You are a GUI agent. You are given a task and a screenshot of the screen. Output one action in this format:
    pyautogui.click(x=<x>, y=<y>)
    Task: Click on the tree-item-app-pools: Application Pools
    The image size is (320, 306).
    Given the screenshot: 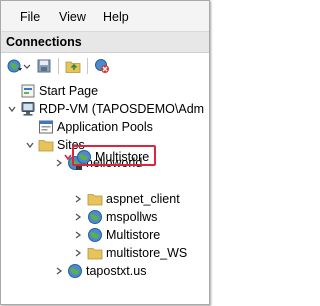 What is the action you would take?
    pyautogui.click(x=95, y=127)
    